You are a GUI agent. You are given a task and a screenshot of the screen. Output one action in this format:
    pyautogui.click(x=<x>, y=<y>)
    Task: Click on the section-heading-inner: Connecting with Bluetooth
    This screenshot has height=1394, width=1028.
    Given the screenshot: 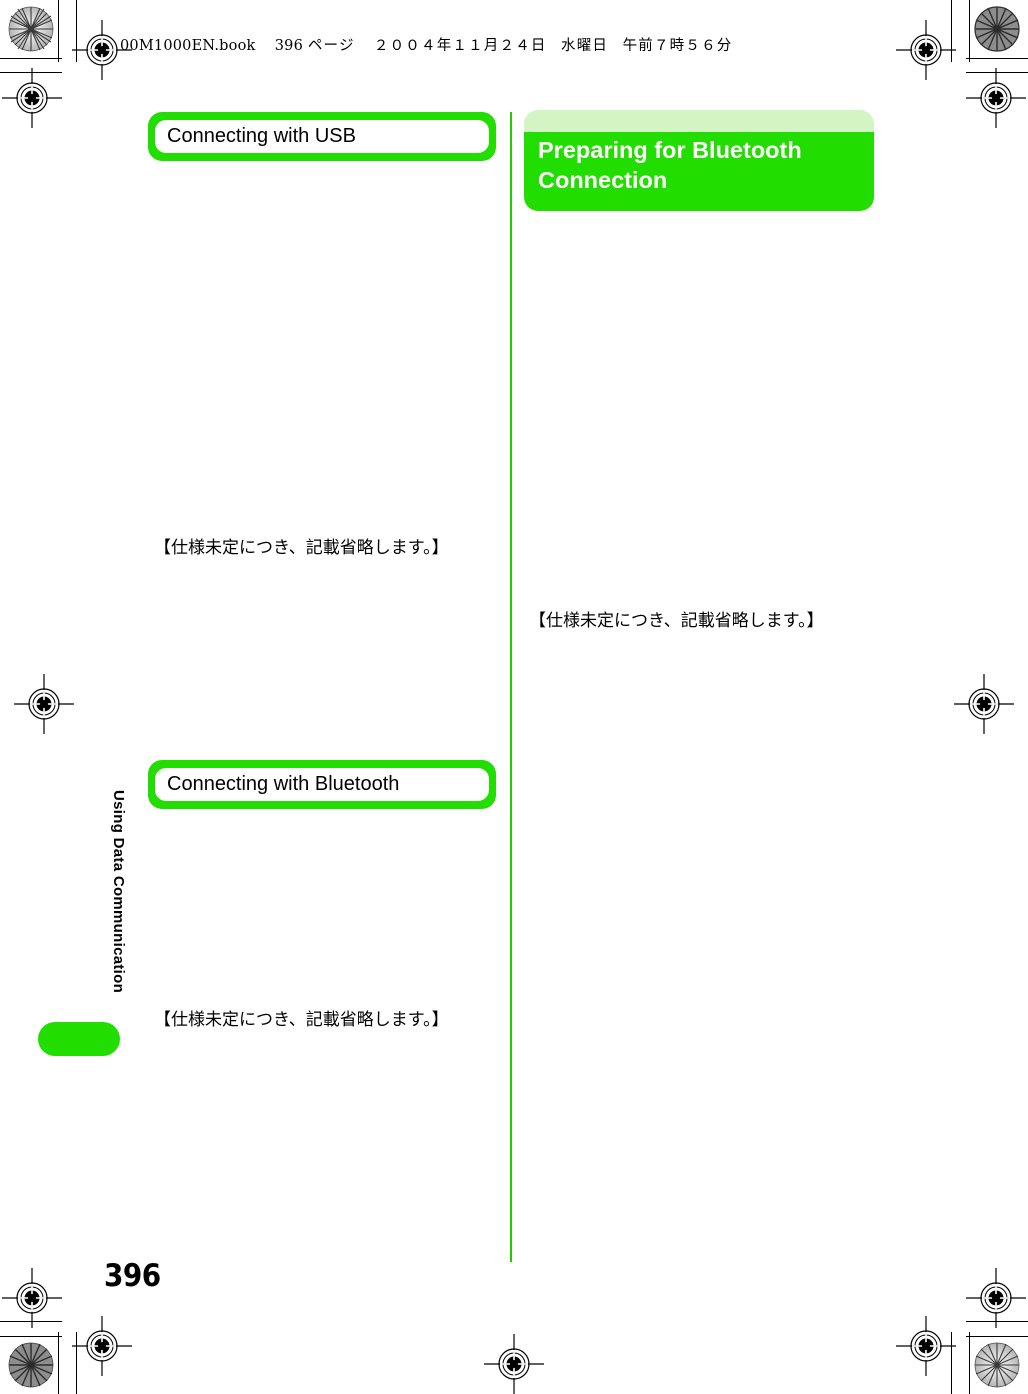 What is the action you would take?
    pyautogui.click(x=322, y=785)
    